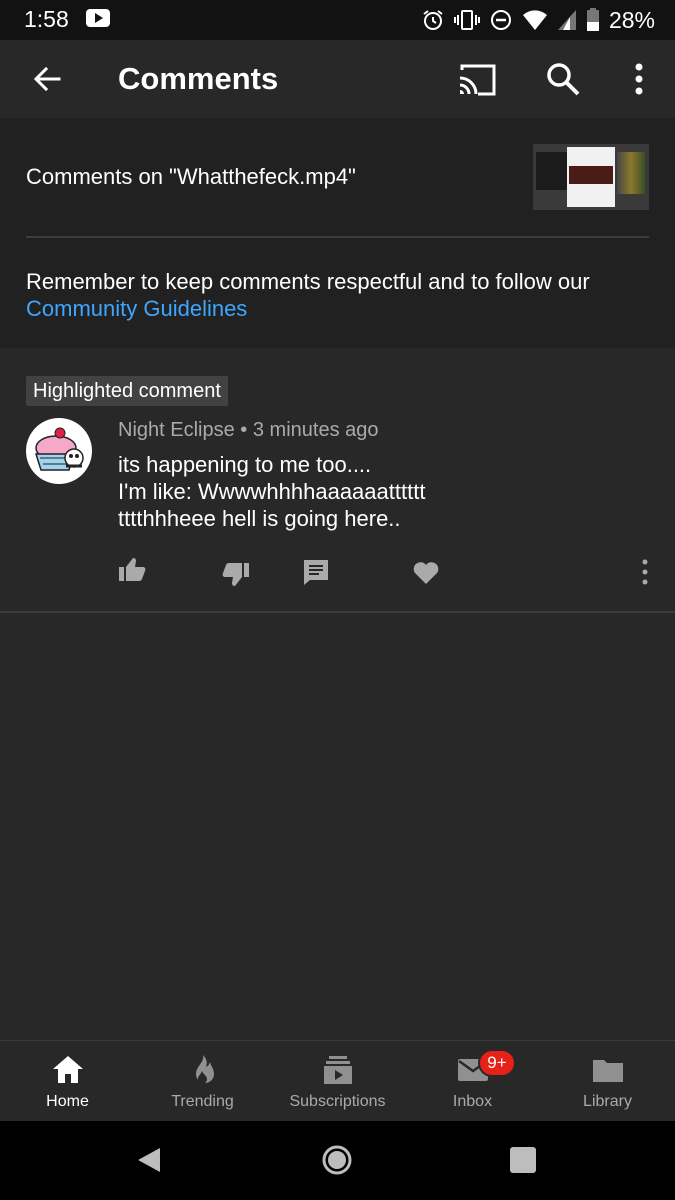 This screenshot has height=1200, width=675. I want to click on avatar, so click(59, 451).